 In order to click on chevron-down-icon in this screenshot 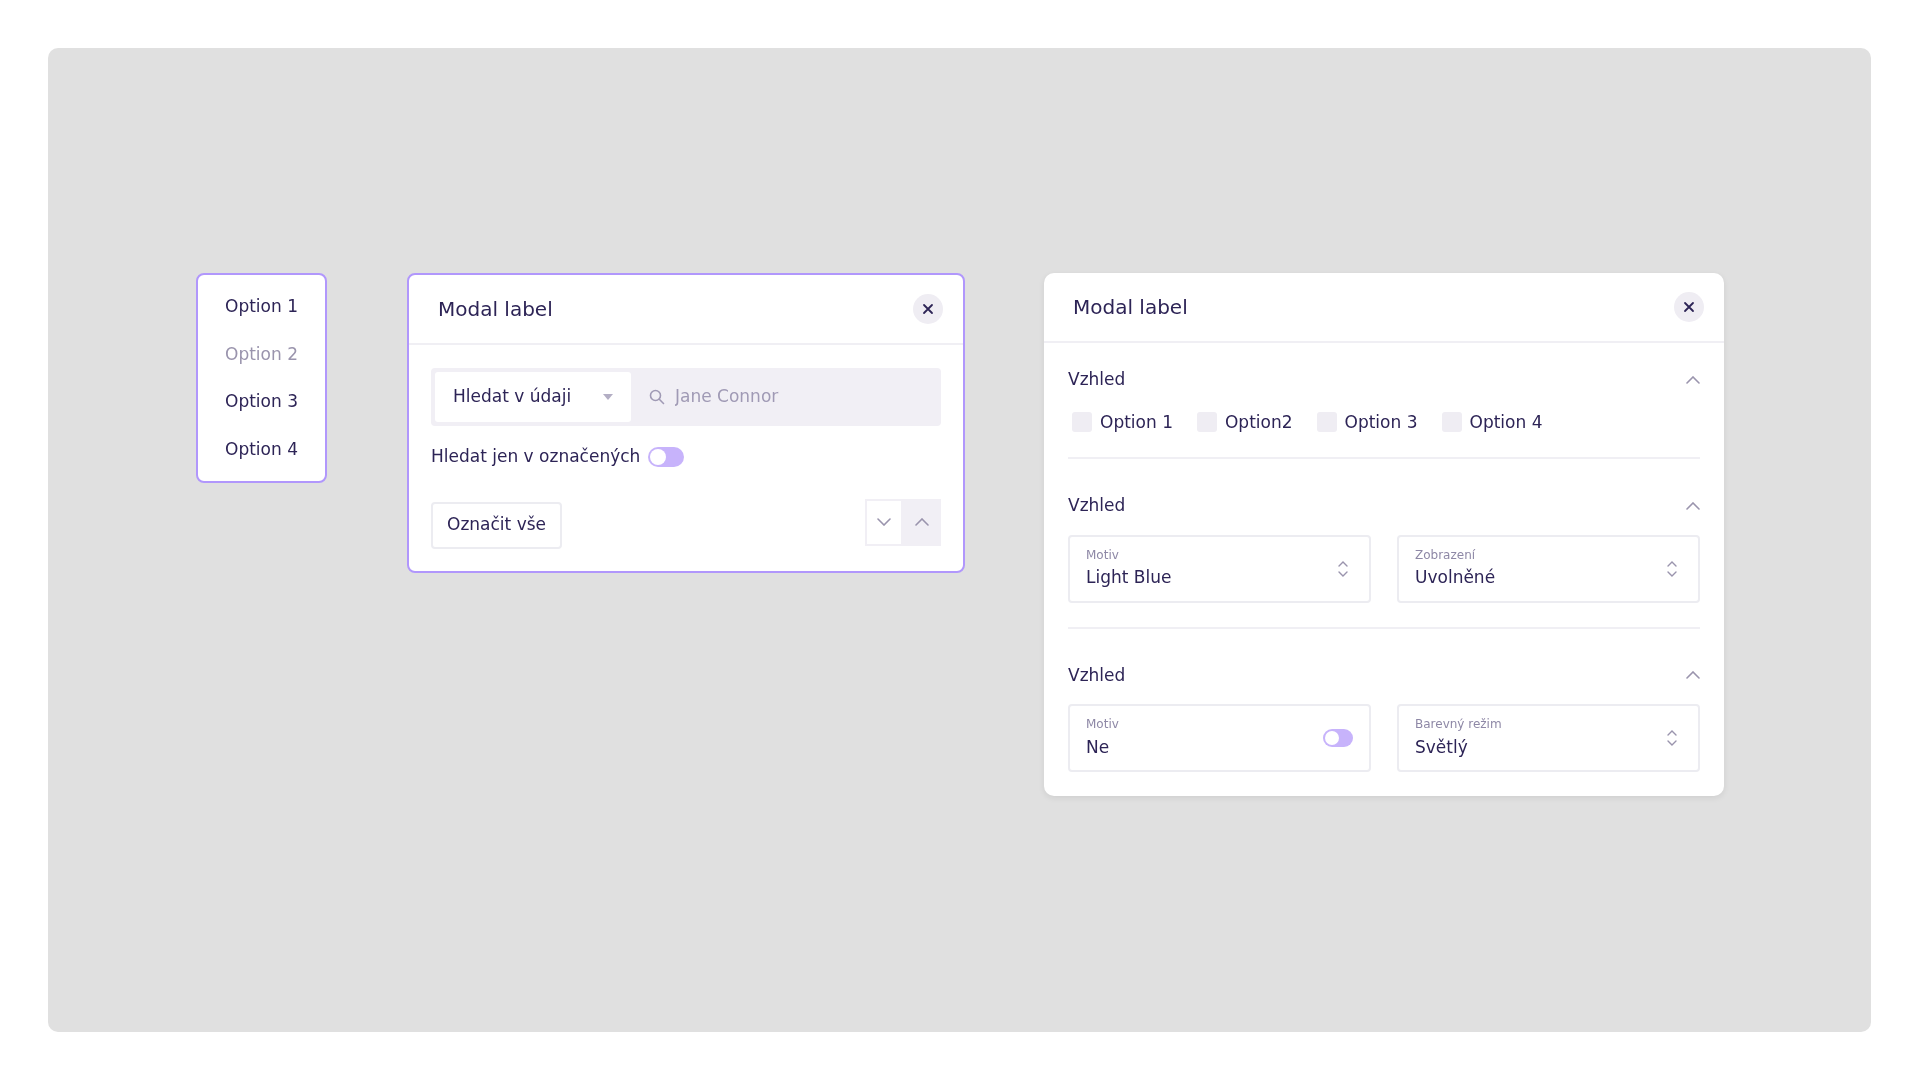, I will do `click(884, 522)`.